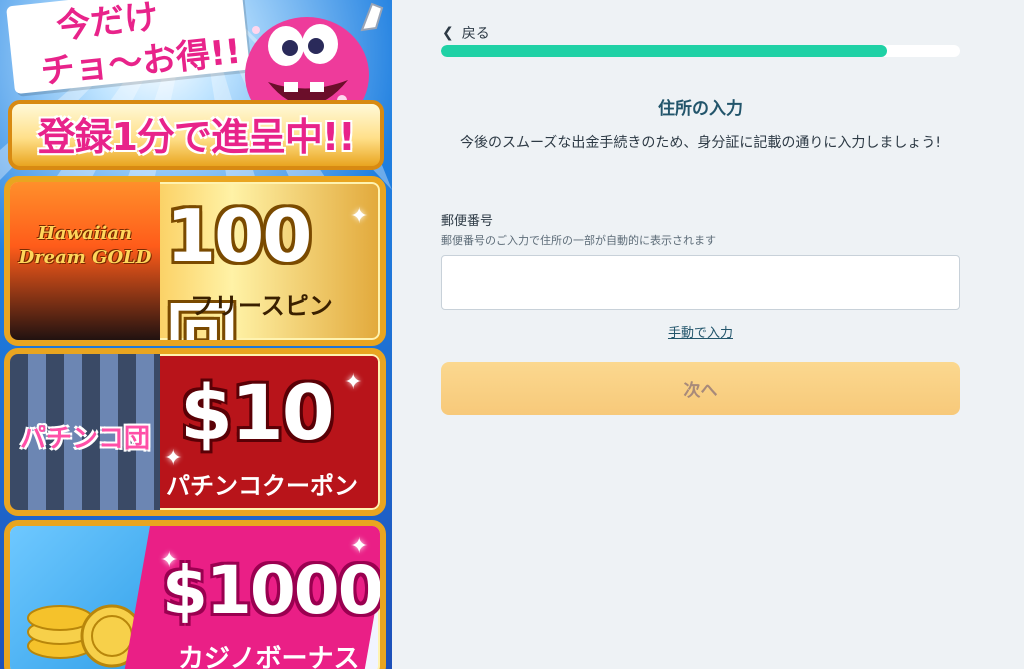  Describe the element at coordinates (578, 240) in the screenshot. I see `postal-code-hint: 郵便番号のご入力で住所の一部が自動的に表示されます` at that location.